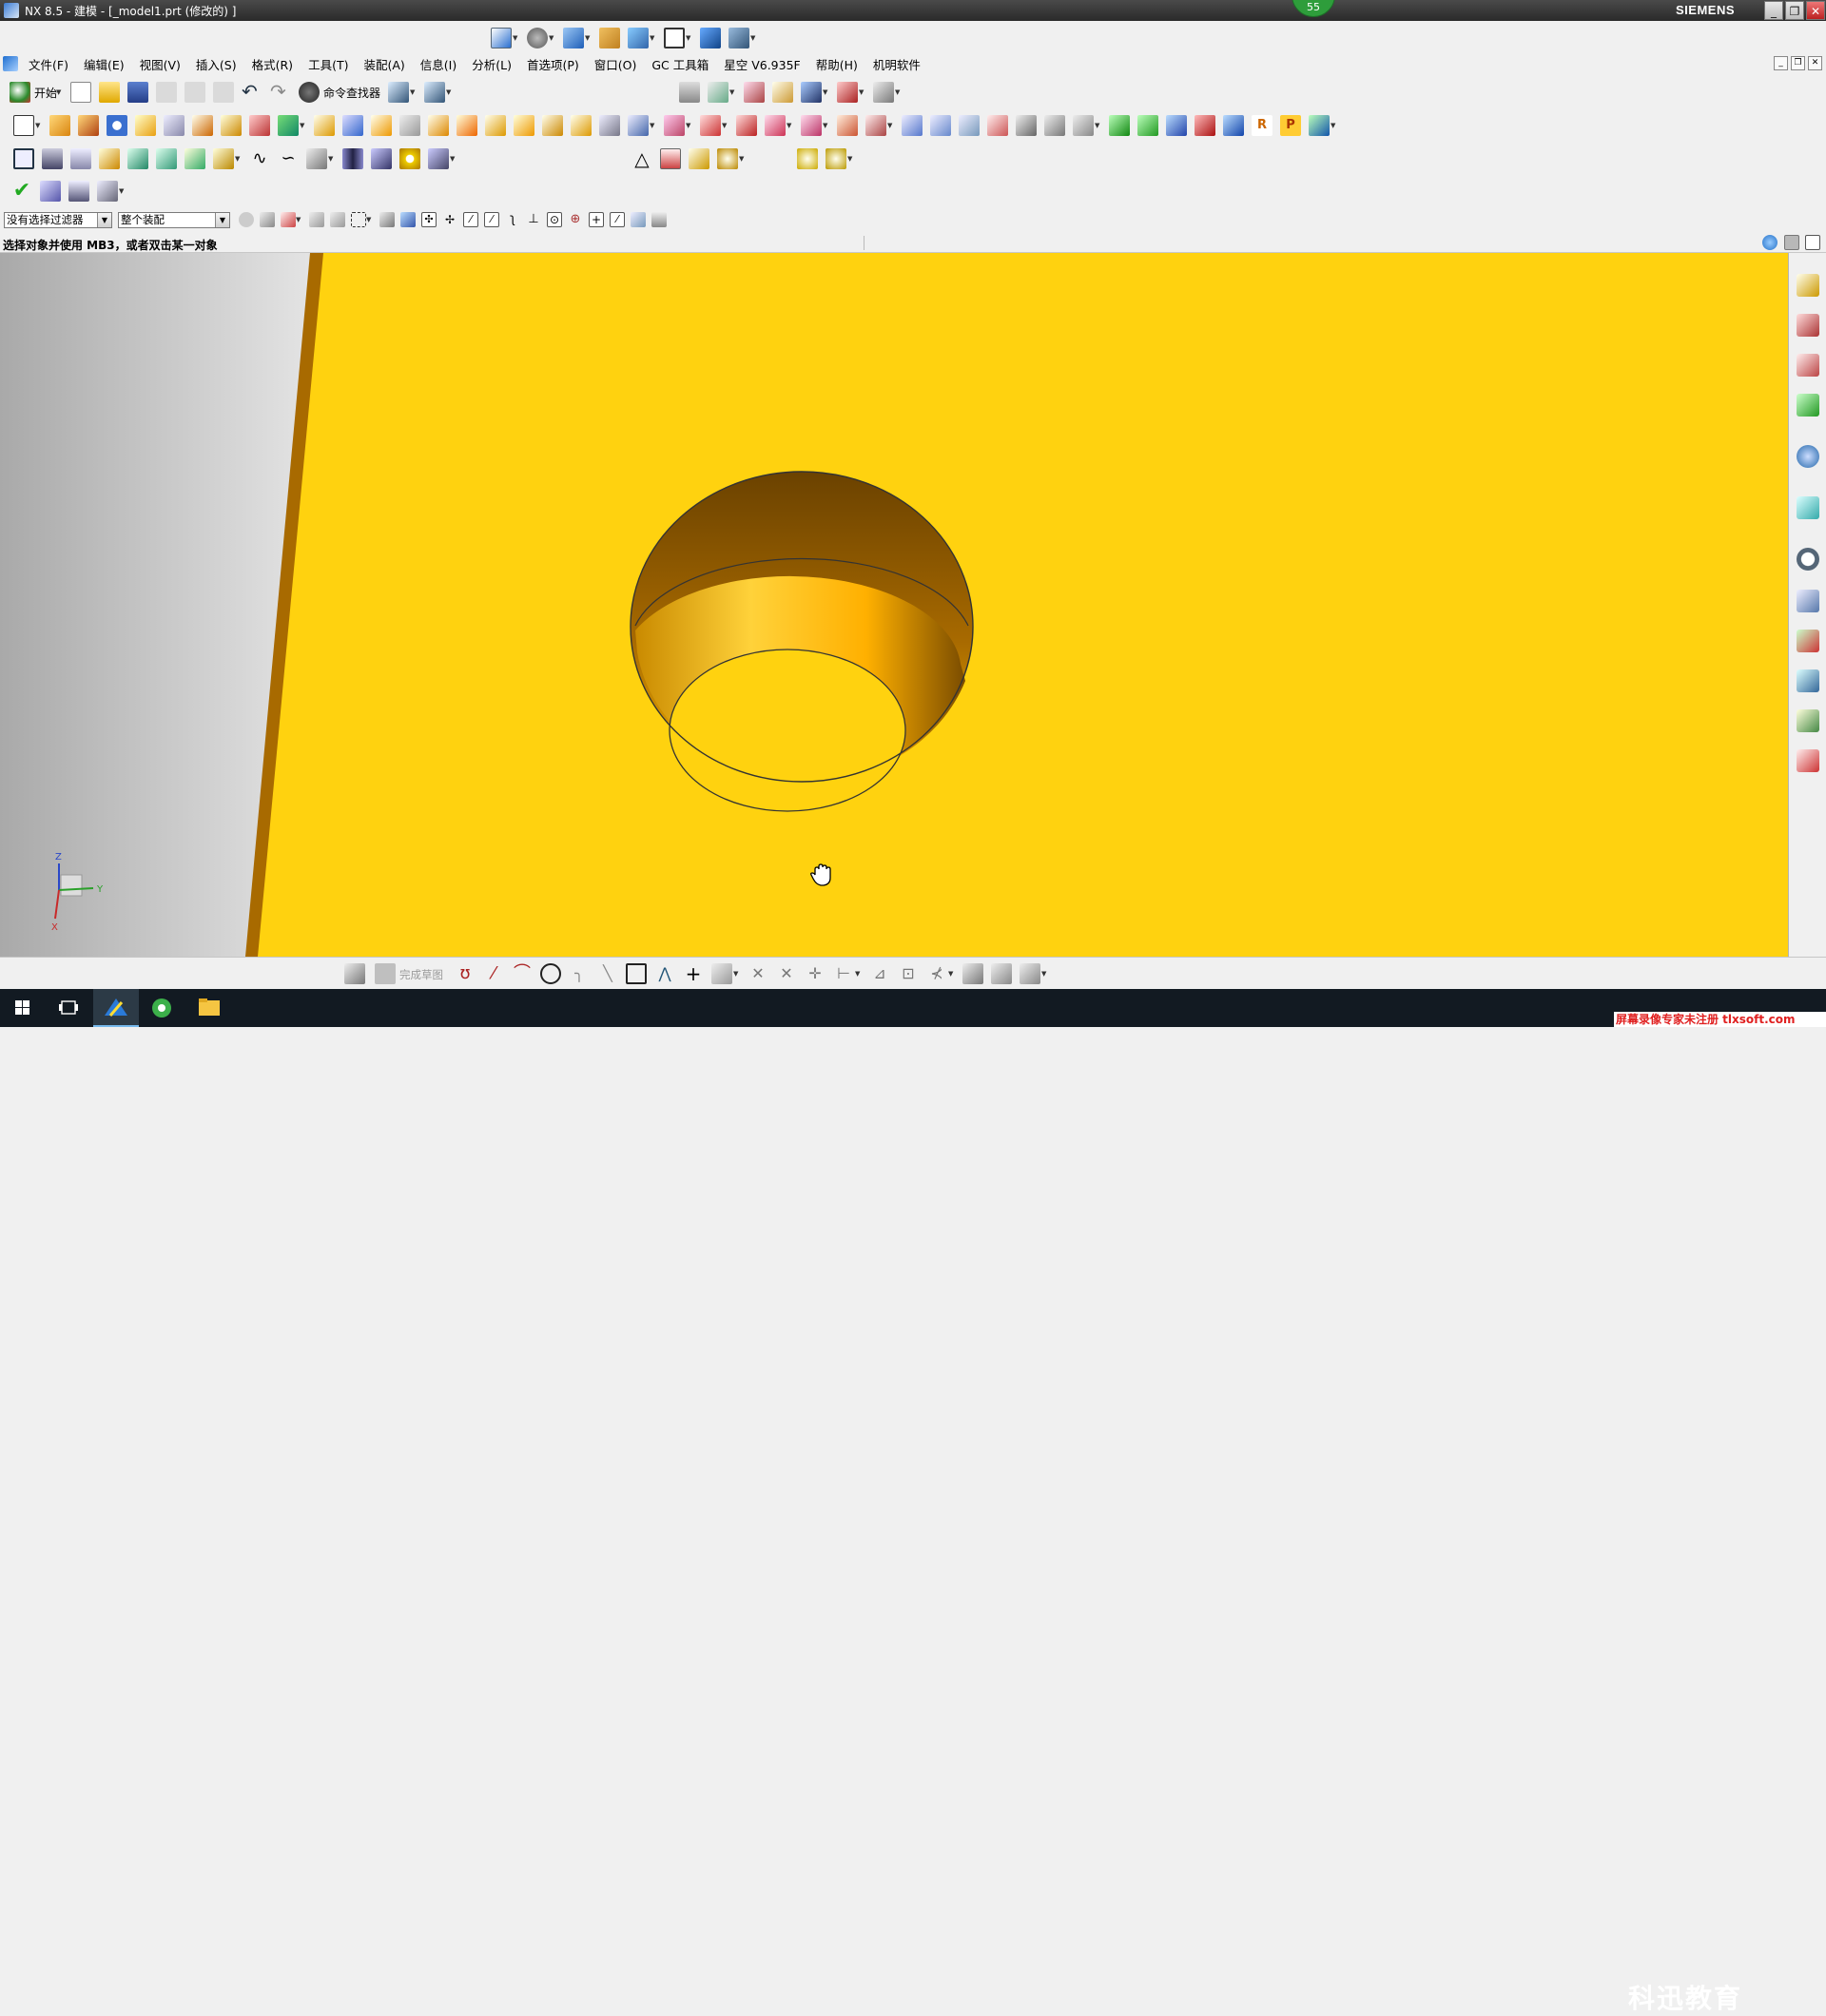 Image resolution: width=1826 pixels, height=2016 pixels. I want to click on save-icon, so click(138, 93).